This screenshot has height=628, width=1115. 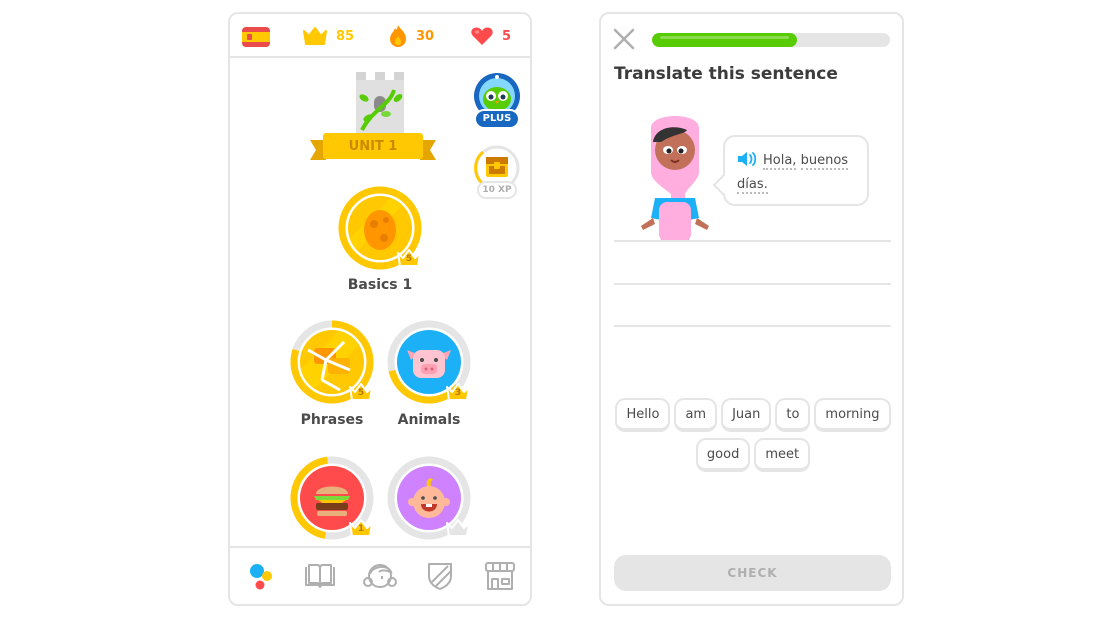 I want to click on learn-dots-icon, so click(x=261, y=577).